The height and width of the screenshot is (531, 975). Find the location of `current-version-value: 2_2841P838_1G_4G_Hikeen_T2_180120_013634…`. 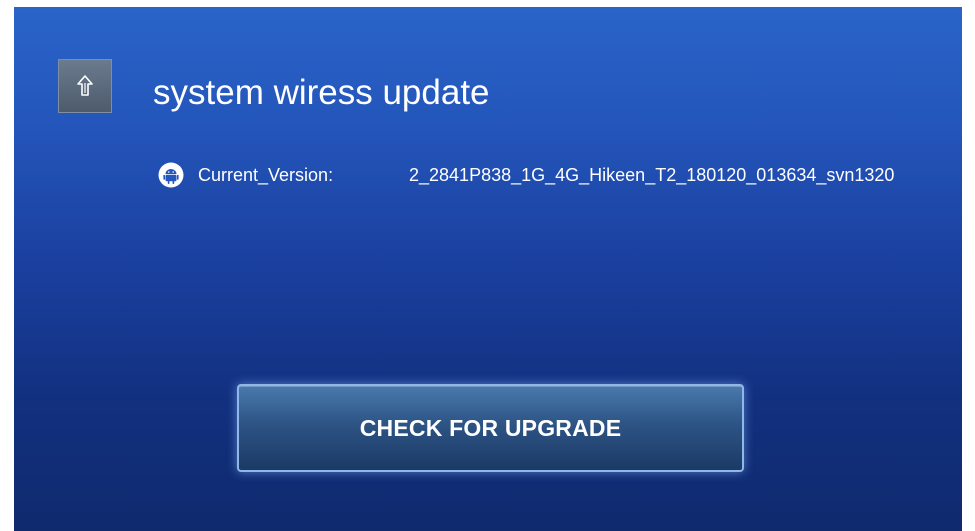

current-version-value: 2_2841P838_1G_4G_Hikeen_T2_180120_013634… is located at coordinates (652, 175).